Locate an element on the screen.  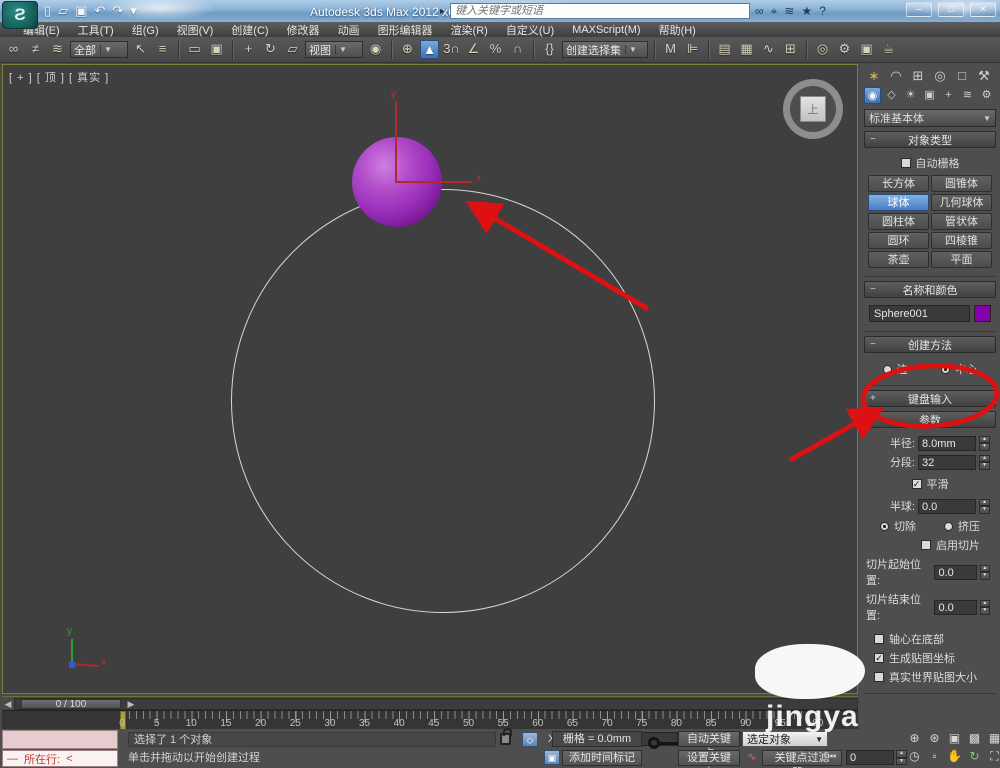
radius-field: 8.0mm is located at coordinates (947, 443).